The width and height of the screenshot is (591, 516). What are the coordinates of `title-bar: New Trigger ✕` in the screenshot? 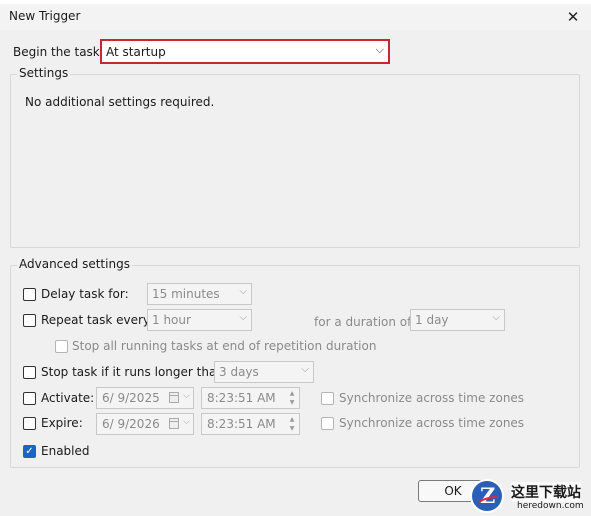 It's located at (295, 17).